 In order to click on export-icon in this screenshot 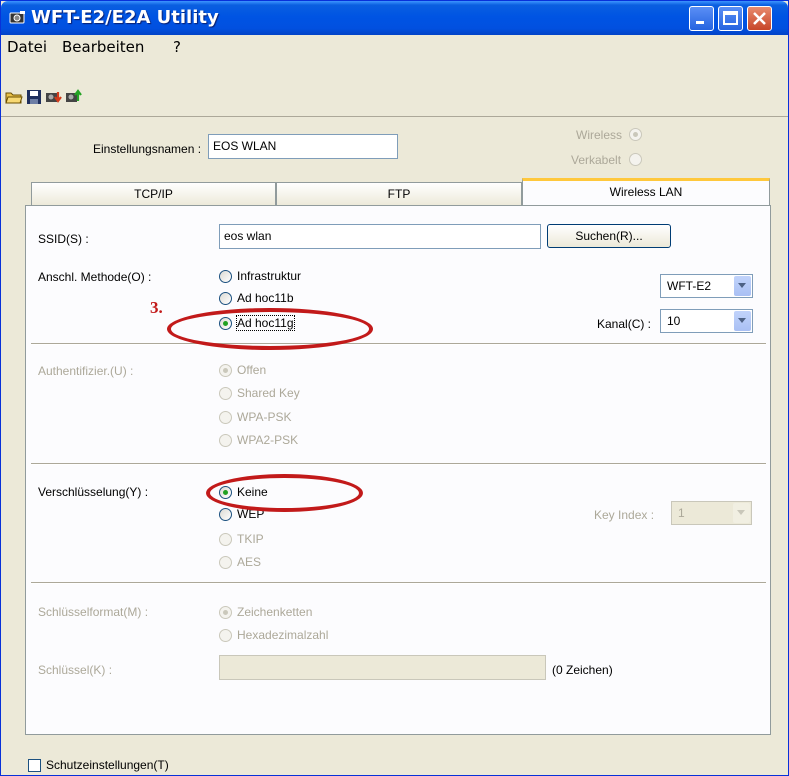, I will do `click(74, 97)`.